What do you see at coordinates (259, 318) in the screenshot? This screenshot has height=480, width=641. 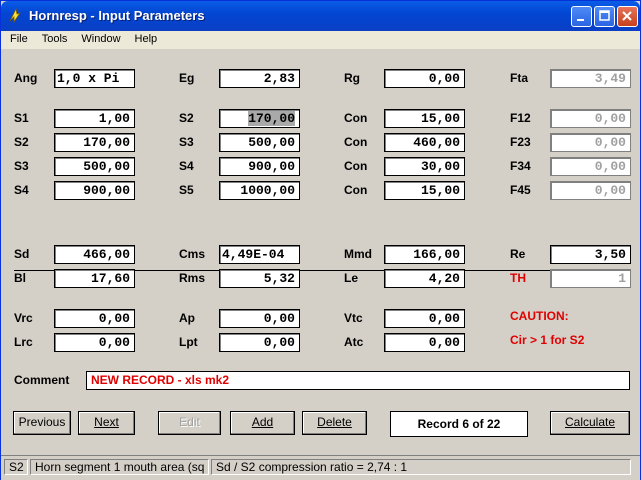 I see `param-field-ap: 0,00` at bounding box center [259, 318].